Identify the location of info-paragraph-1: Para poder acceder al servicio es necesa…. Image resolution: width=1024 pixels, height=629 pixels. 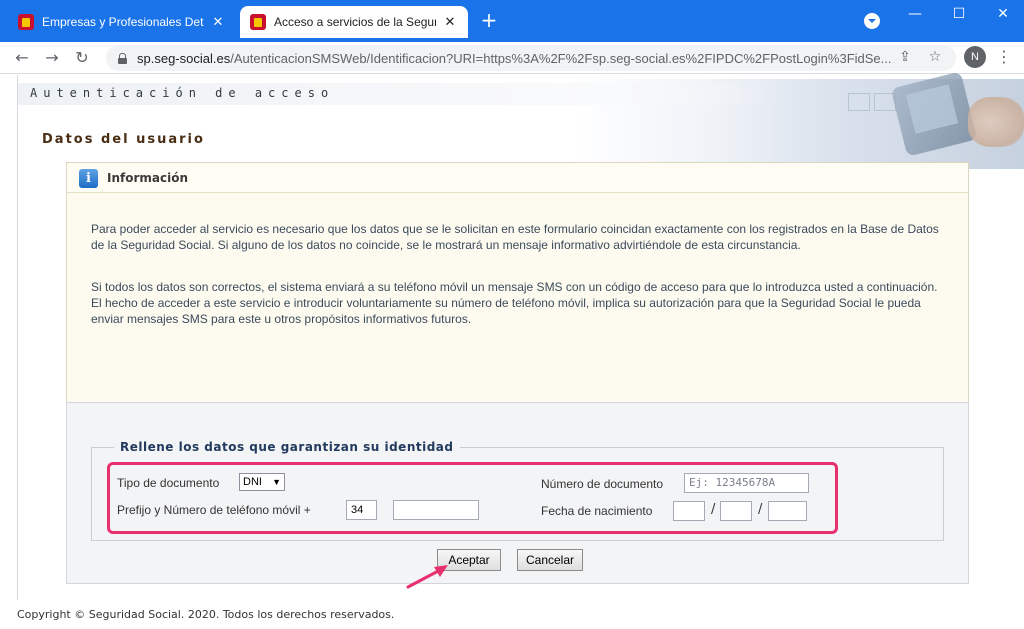
(515, 237).